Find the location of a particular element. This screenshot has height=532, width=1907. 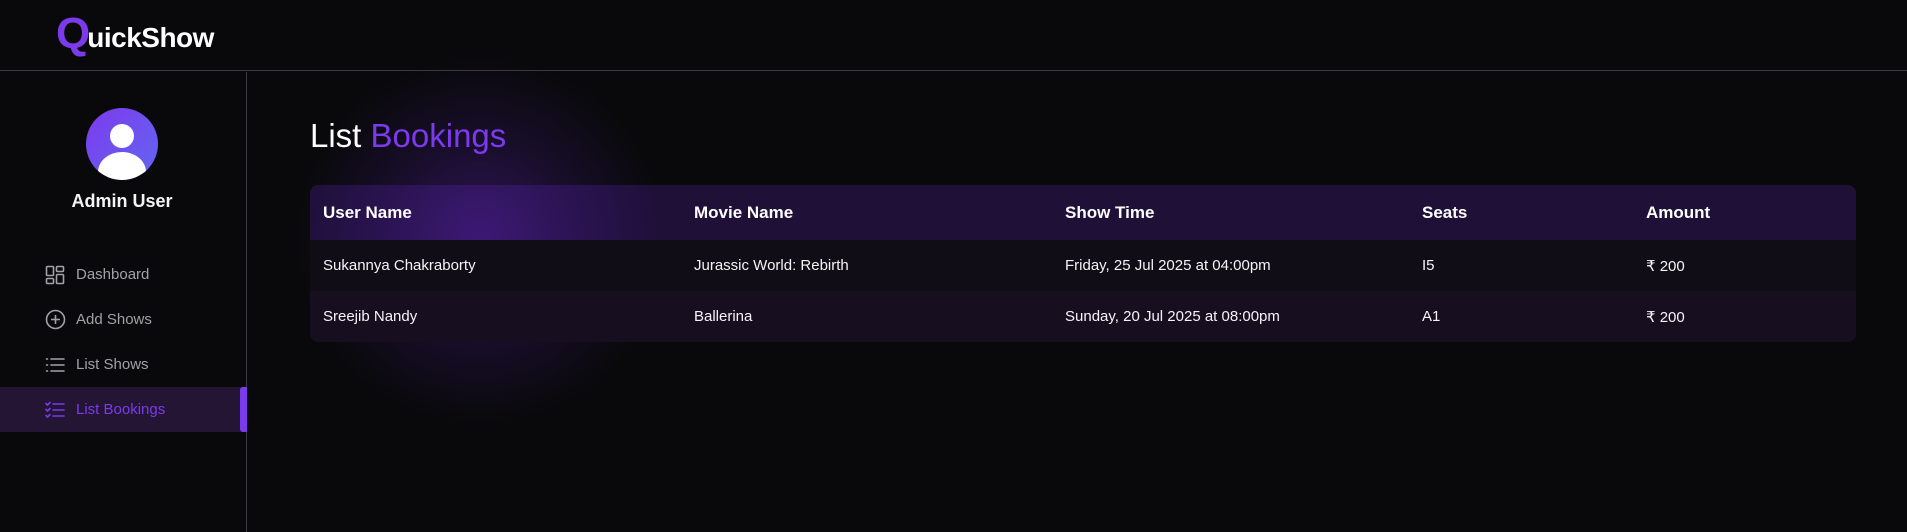

header-user-name: User Name is located at coordinates (367, 212).